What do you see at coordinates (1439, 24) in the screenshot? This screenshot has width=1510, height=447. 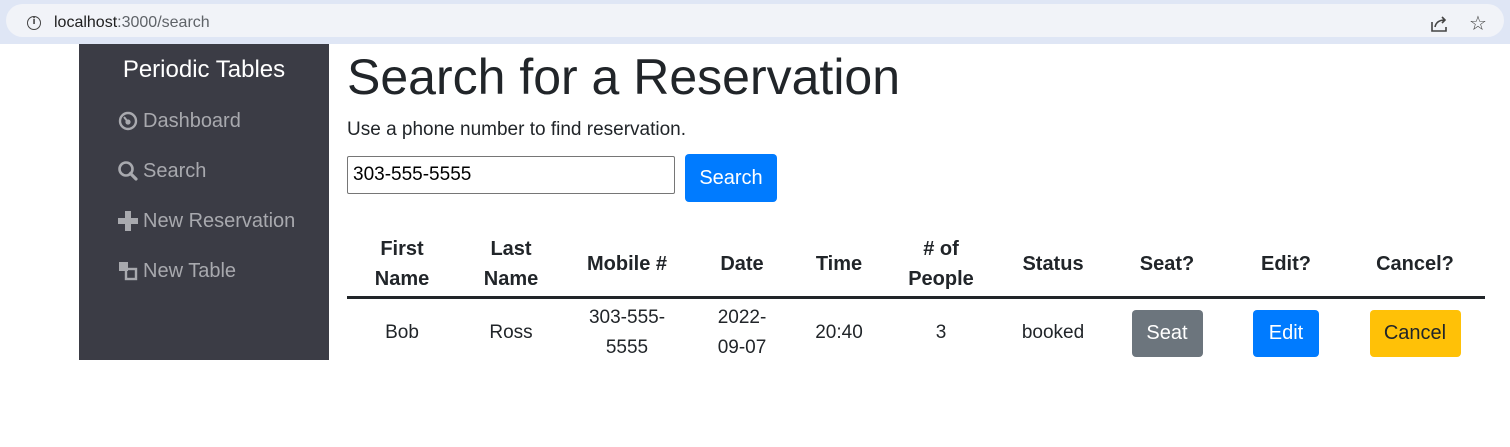 I see `share-icon` at bounding box center [1439, 24].